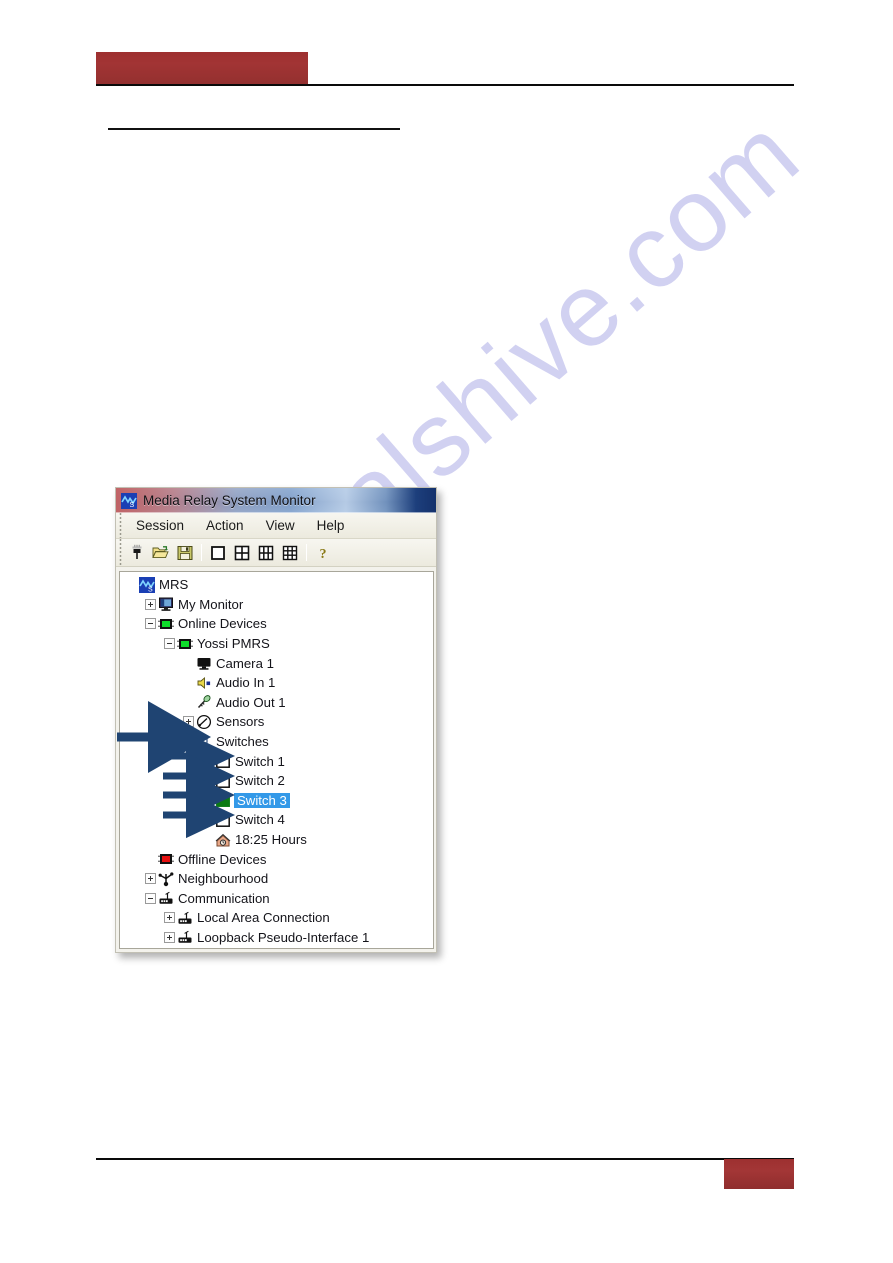 This screenshot has height=1263, width=893. I want to click on menu-bar: Session Action View Help, so click(276, 526).